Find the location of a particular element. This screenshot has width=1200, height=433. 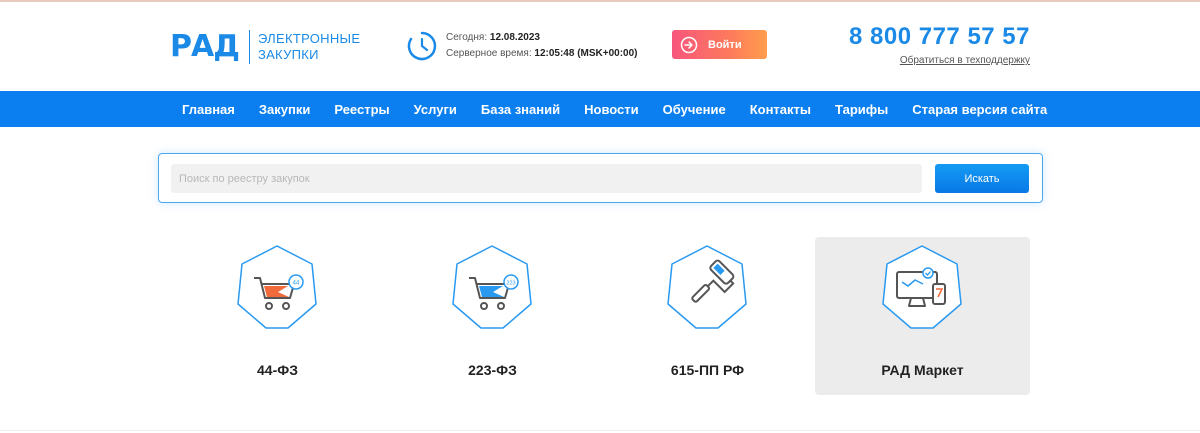

support-link: Обратиться в техподдержку is located at coordinates (965, 60).